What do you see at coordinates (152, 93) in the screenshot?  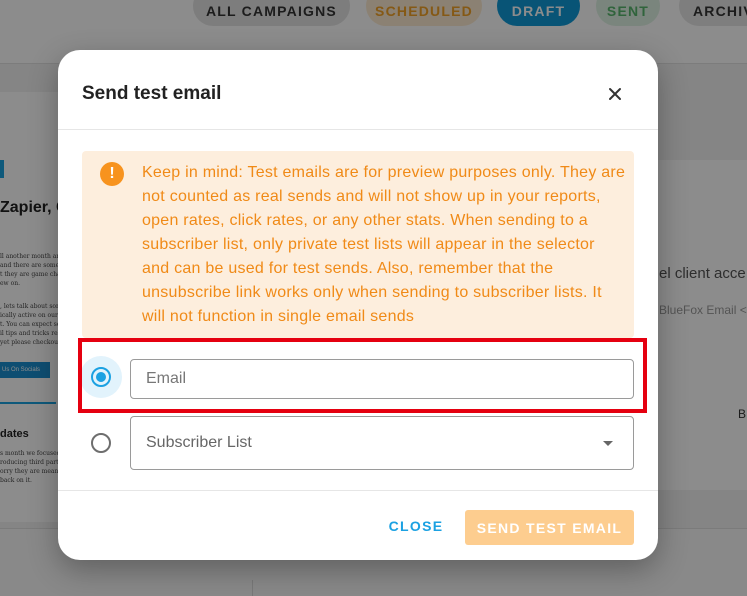 I see `dialog-title: Send test email` at bounding box center [152, 93].